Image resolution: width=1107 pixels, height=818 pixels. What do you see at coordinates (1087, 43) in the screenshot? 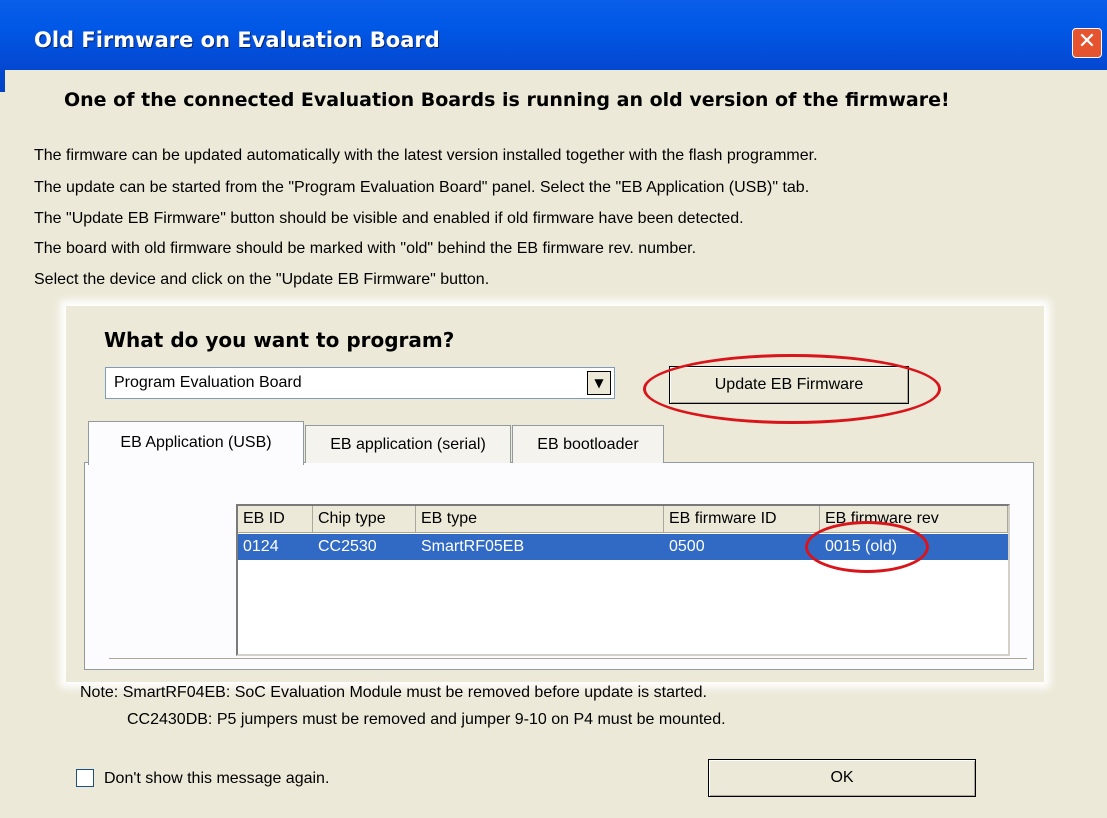
I see `close-icon: ✕` at bounding box center [1087, 43].